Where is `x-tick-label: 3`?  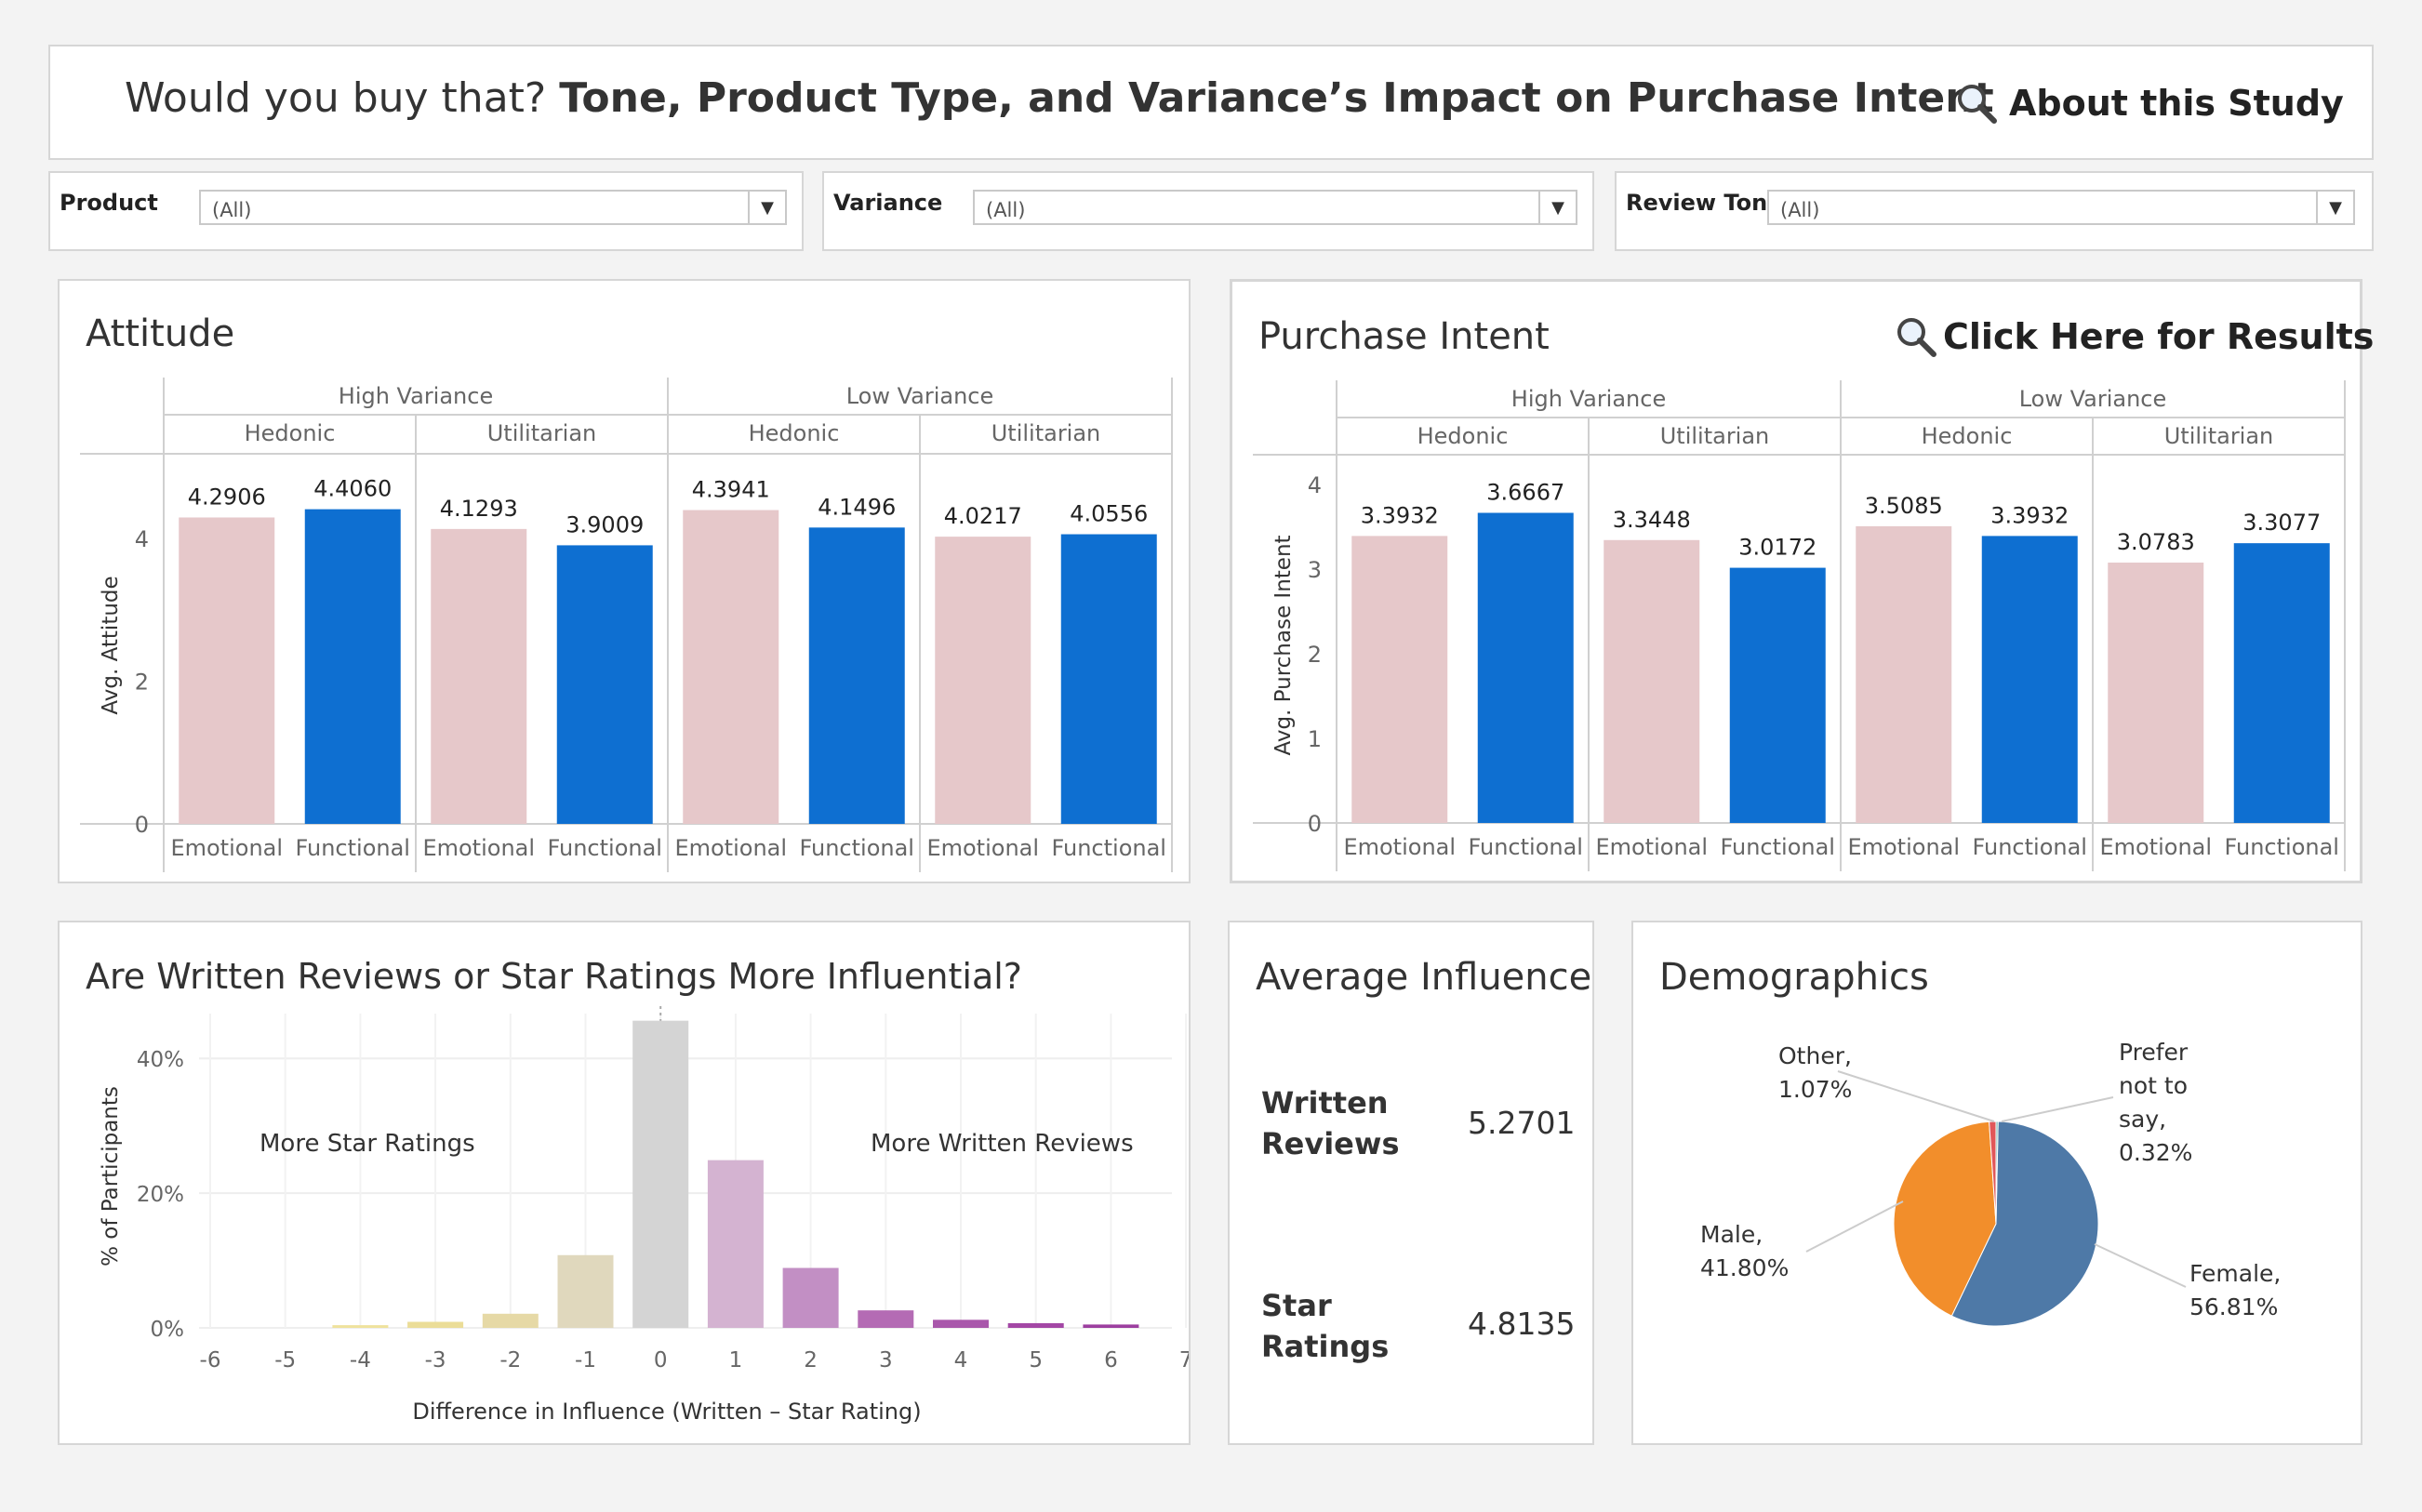
x-tick-label: 3 is located at coordinates (886, 1360).